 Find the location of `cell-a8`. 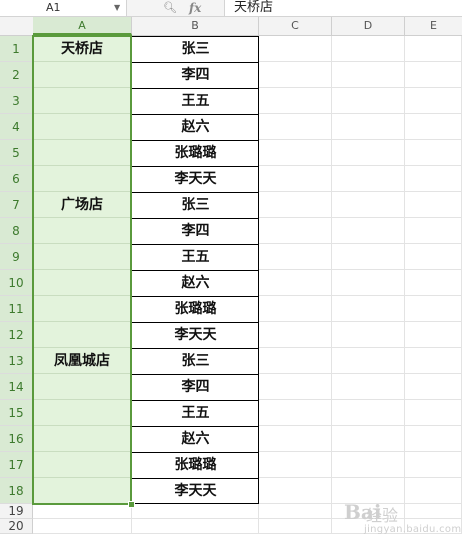

cell-a8 is located at coordinates (82, 231).